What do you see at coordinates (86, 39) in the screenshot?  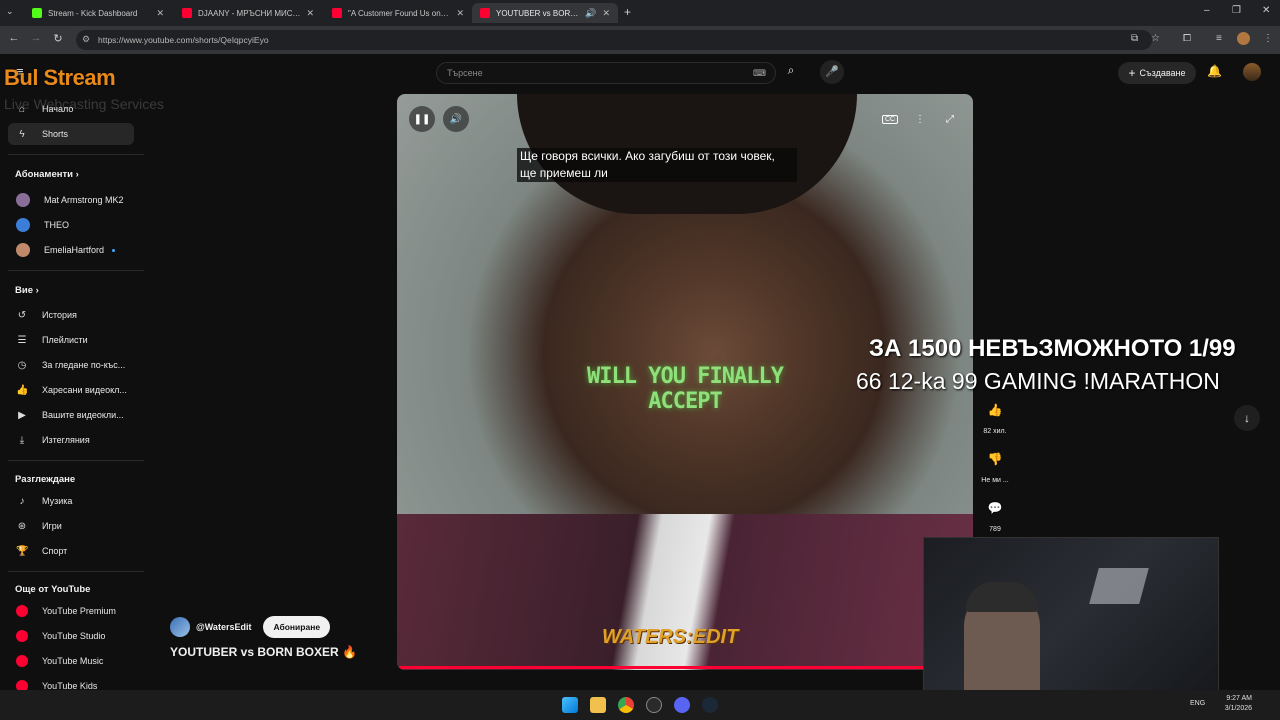 I see `site-info-icon: ⚙` at bounding box center [86, 39].